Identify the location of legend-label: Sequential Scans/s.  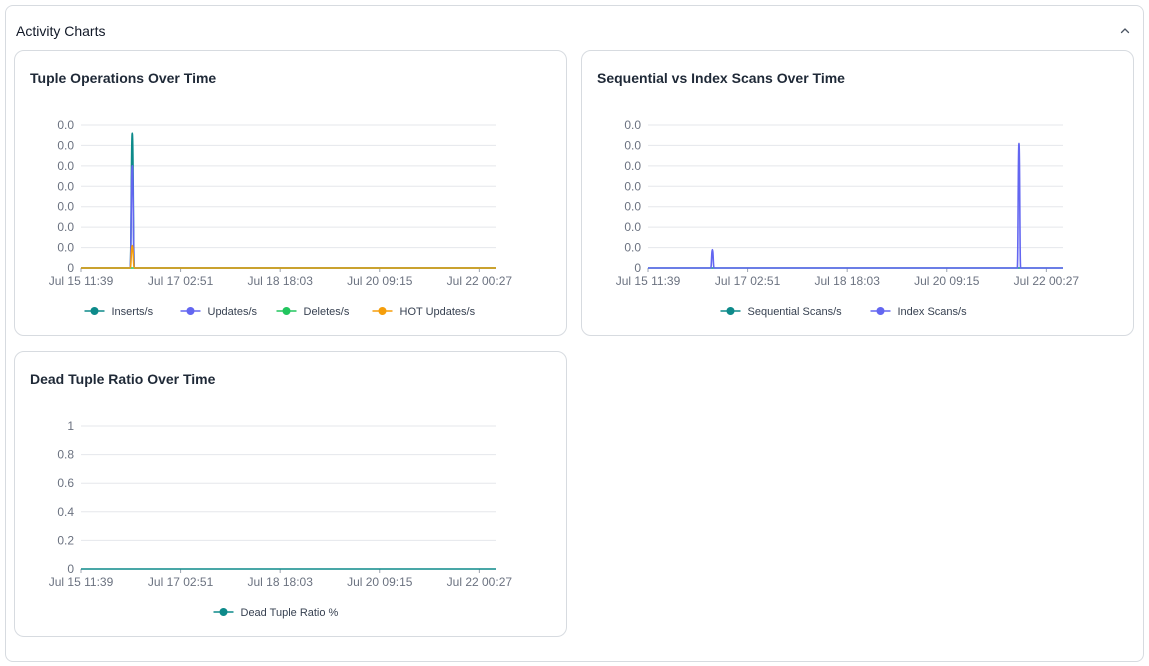
(795, 312).